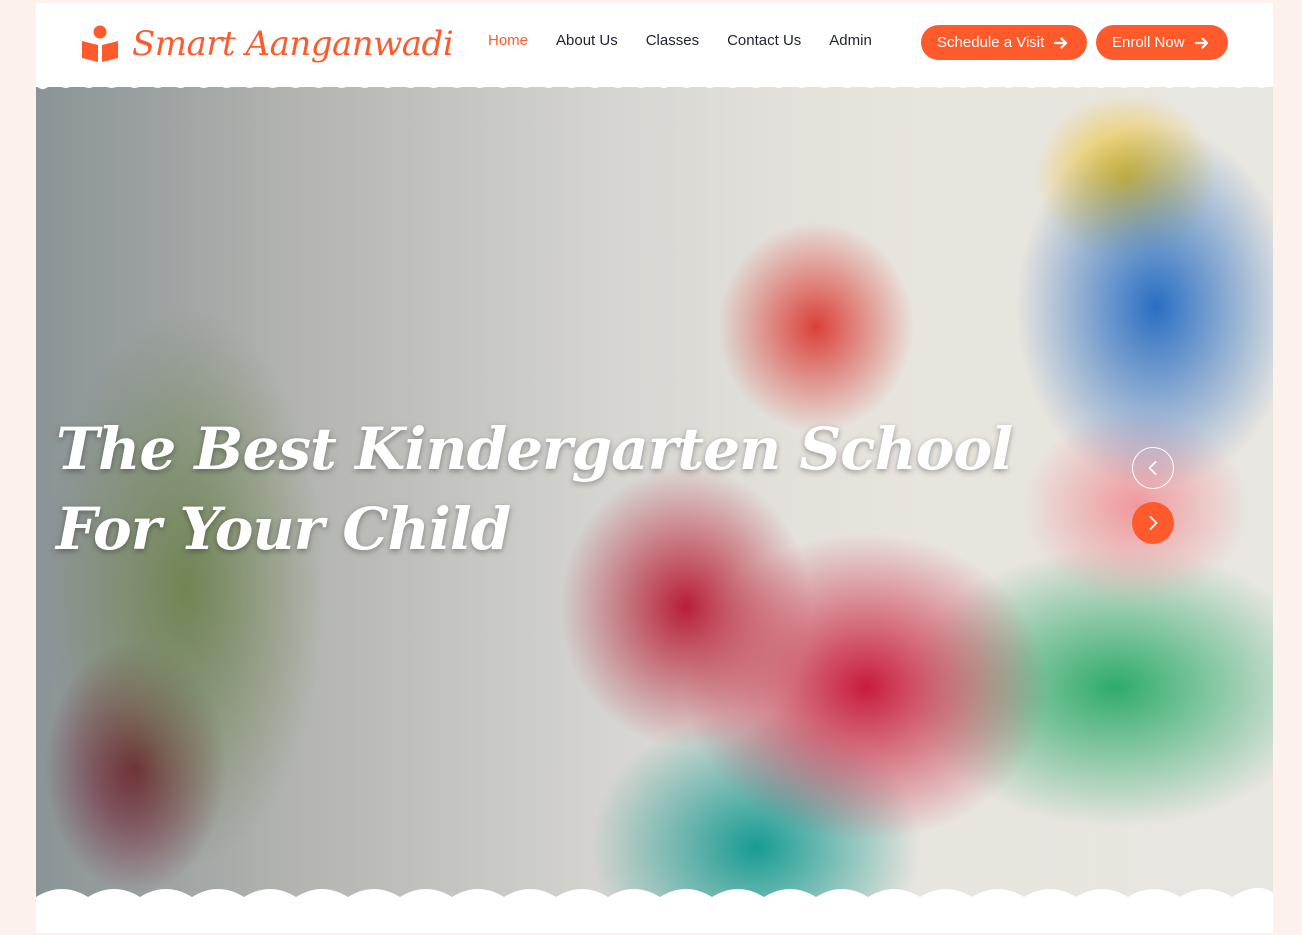 Image resolution: width=1302 pixels, height=935 pixels. Describe the element at coordinates (1148, 42) in the screenshot. I see `enroll-now-label: Enroll Now` at that location.